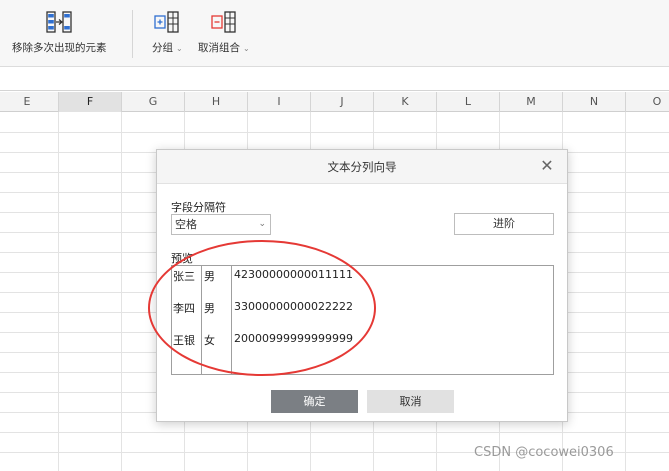 The height and width of the screenshot is (471, 669). I want to click on remove-duplicates-button: 移除多次出现的元素, so click(59, 32).